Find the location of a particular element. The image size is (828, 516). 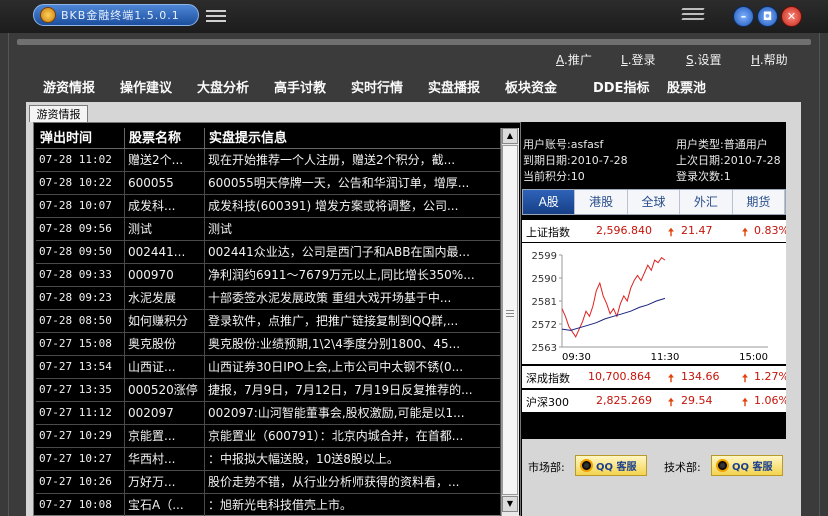

chart-x-tick-label: 15:00 is located at coordinates (753, 357).